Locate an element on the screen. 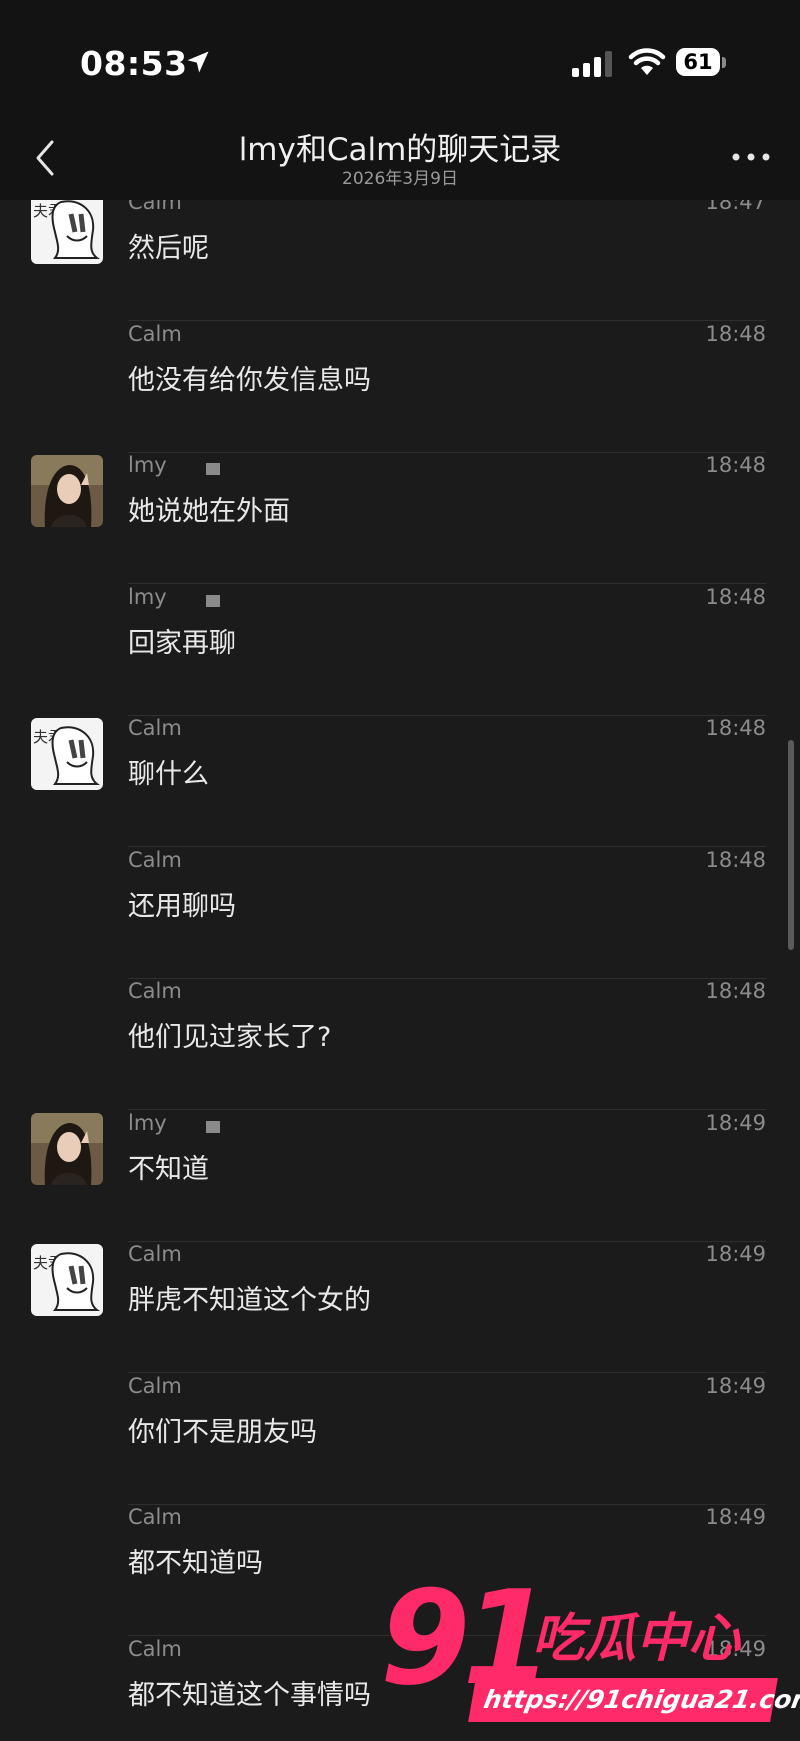 The height and width of the screenshot is (1741, 800). battery-indicator: 61 is located at coordinates (702, 63).